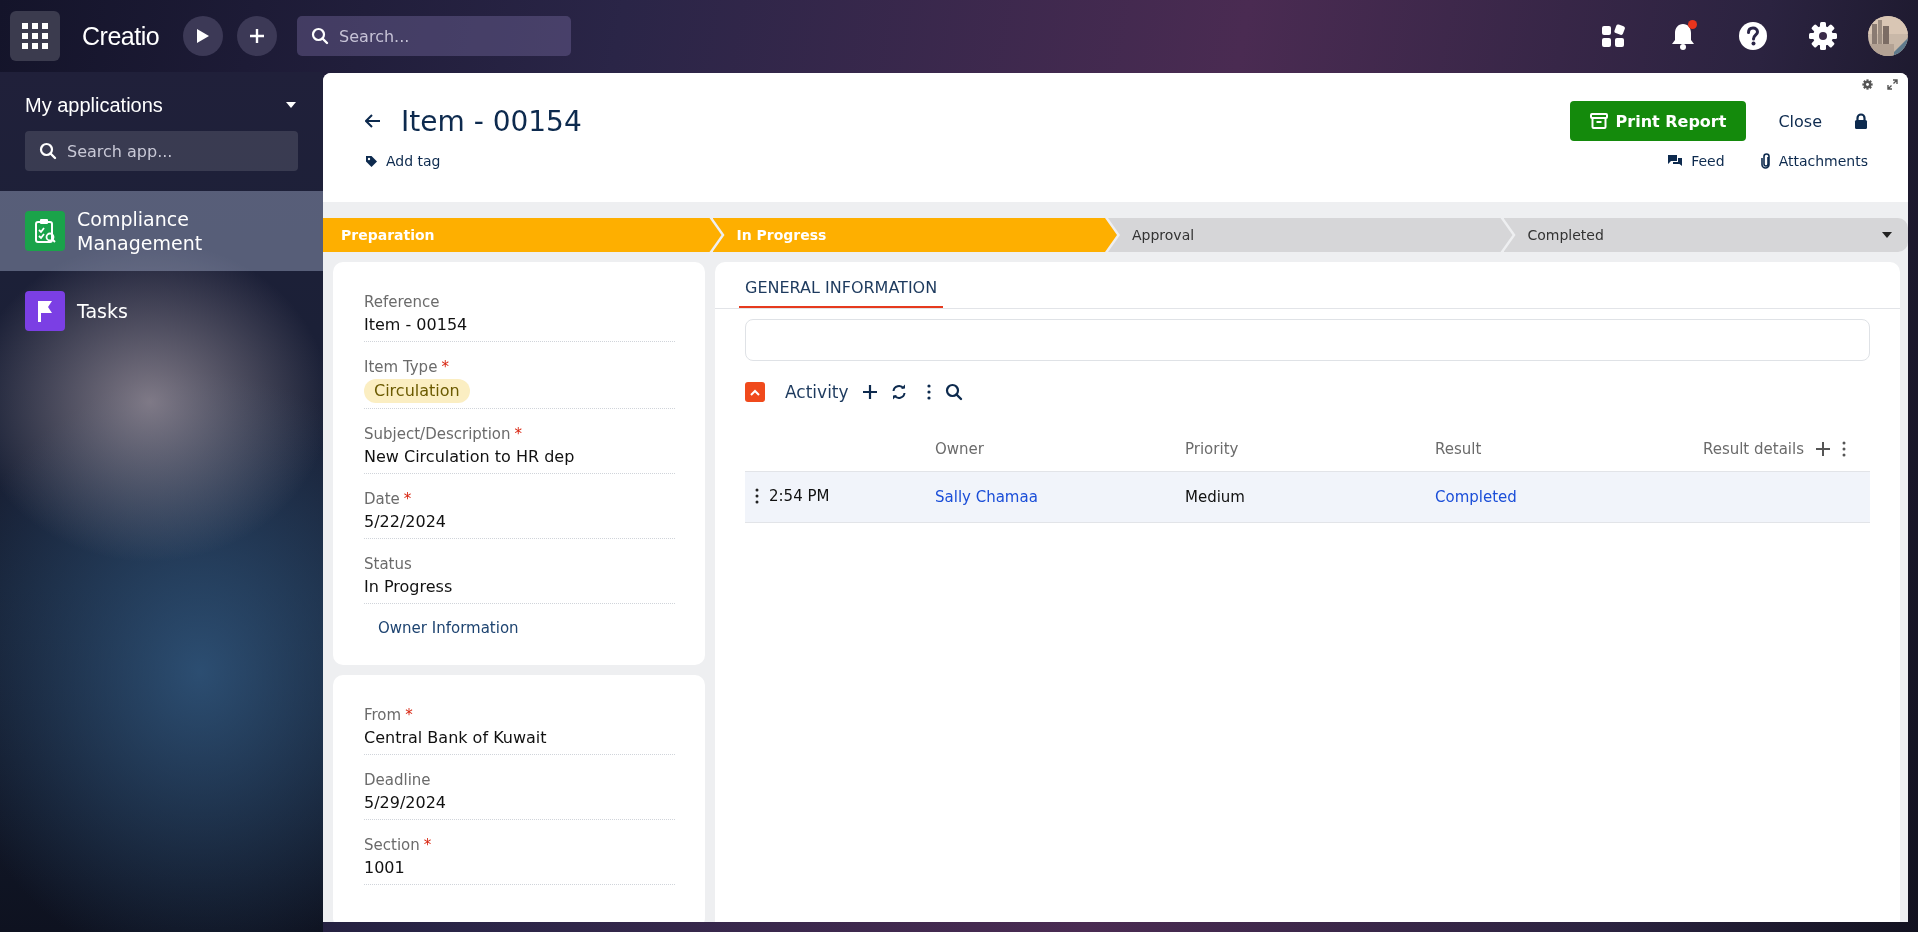 The height and width of the screenshot is (932, 1918). Describe the element at coordinates (492, 121) in the screenshot. I see `record-title: Item - 00154` at that location.